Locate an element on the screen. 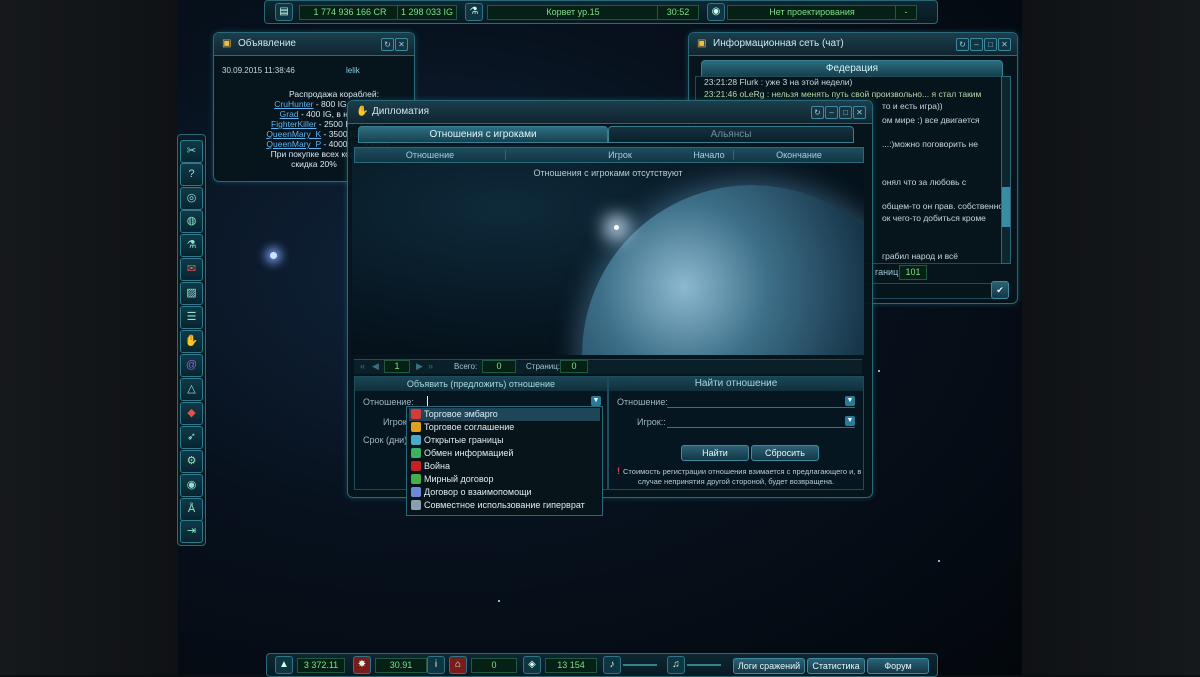 This screenshot has width=1200, height=677. warning-icon: ! is located at coordinates (618, 471).